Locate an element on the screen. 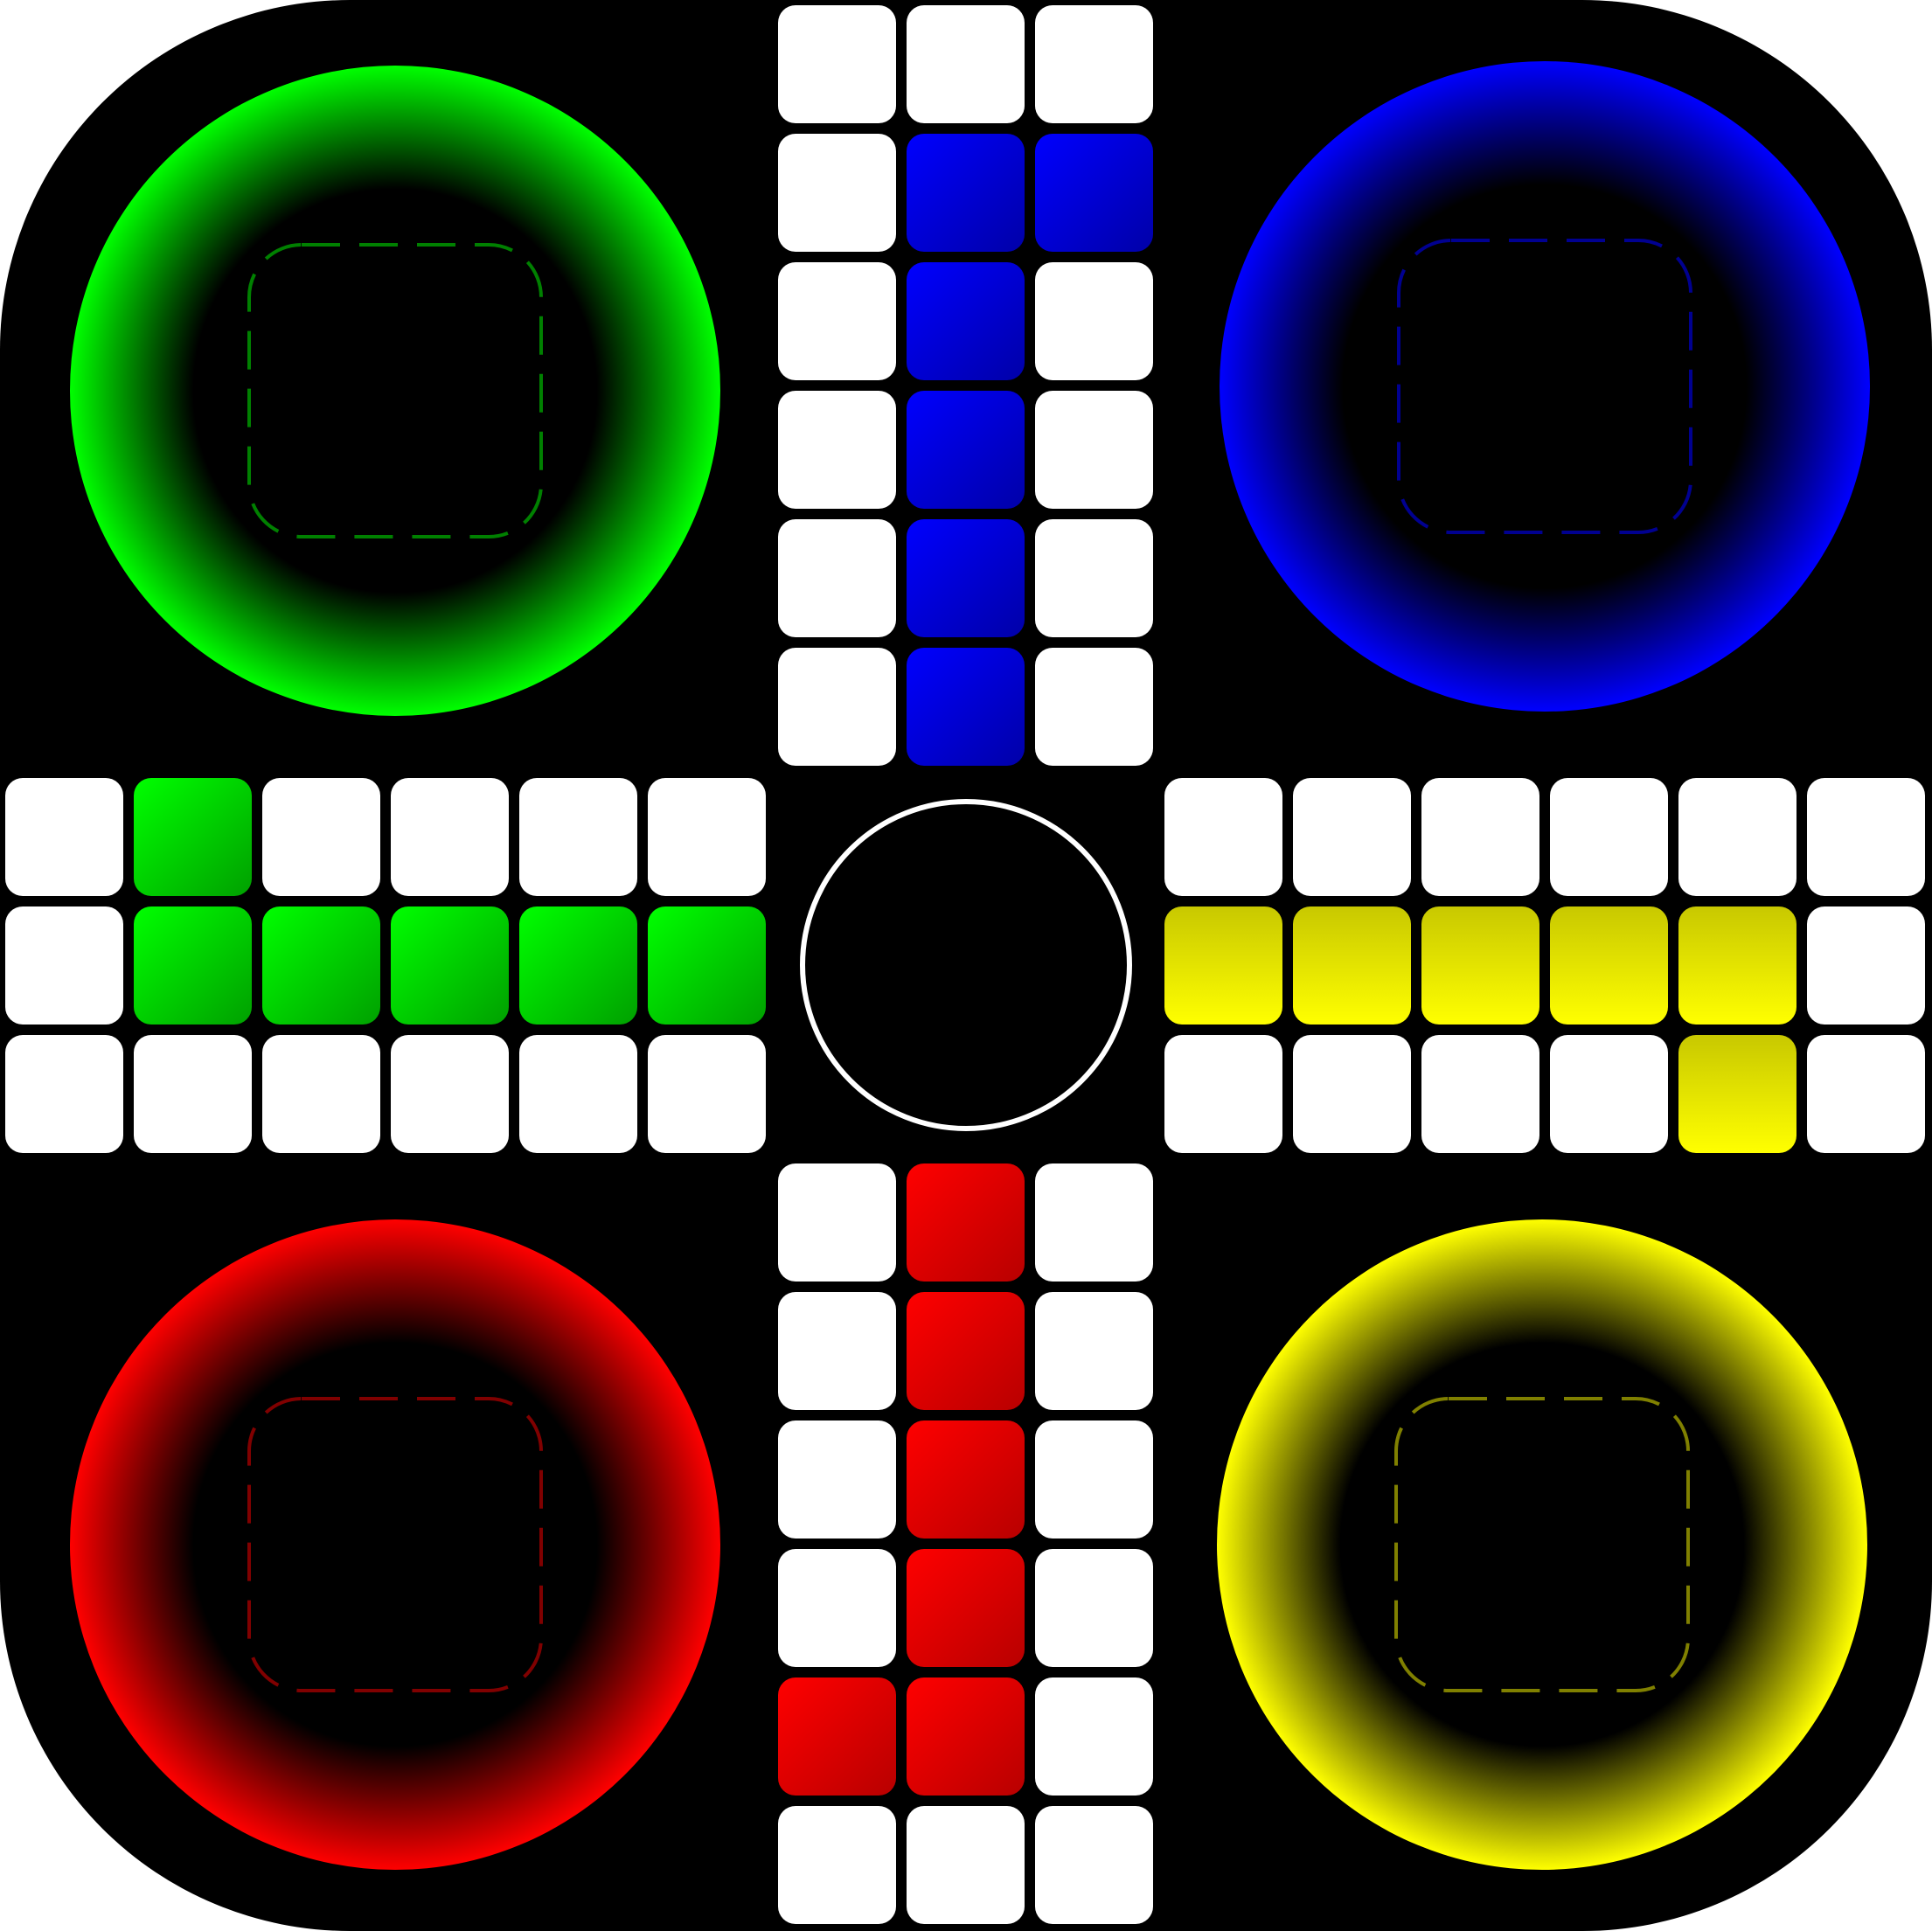  blue-home is located at coordinates (1545, 387).